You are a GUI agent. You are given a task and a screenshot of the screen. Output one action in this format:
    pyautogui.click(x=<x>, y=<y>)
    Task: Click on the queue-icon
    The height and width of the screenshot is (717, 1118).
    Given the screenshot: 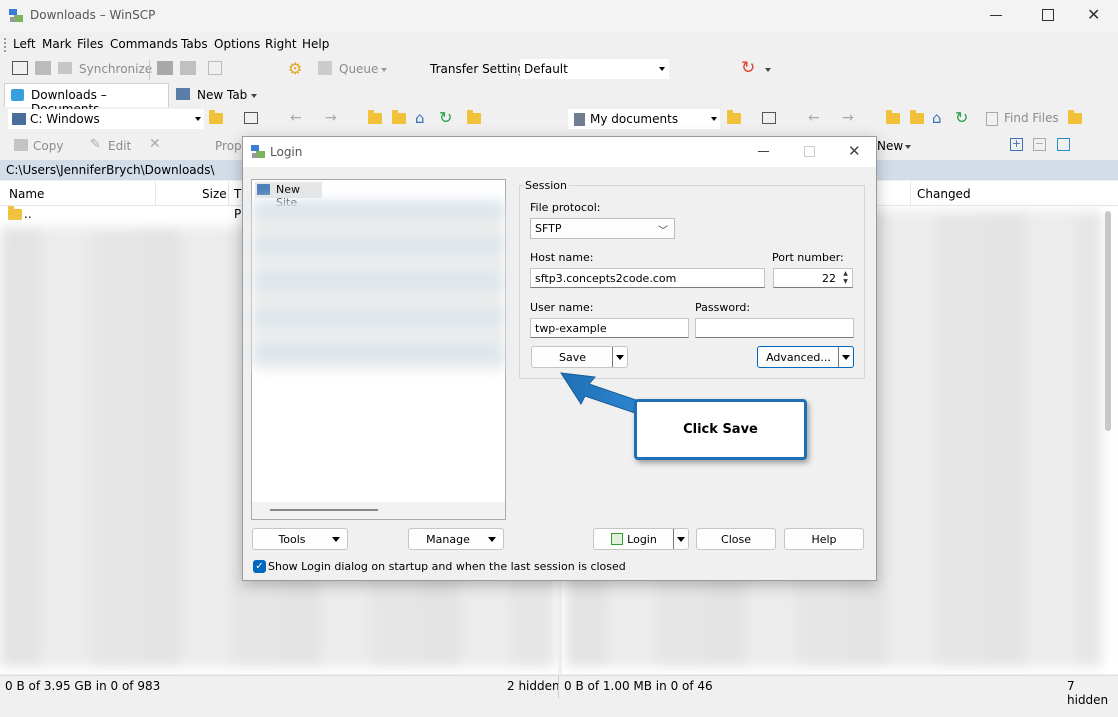 What is the action you would take?
    pyautogui.click(x=325, y=68)
    